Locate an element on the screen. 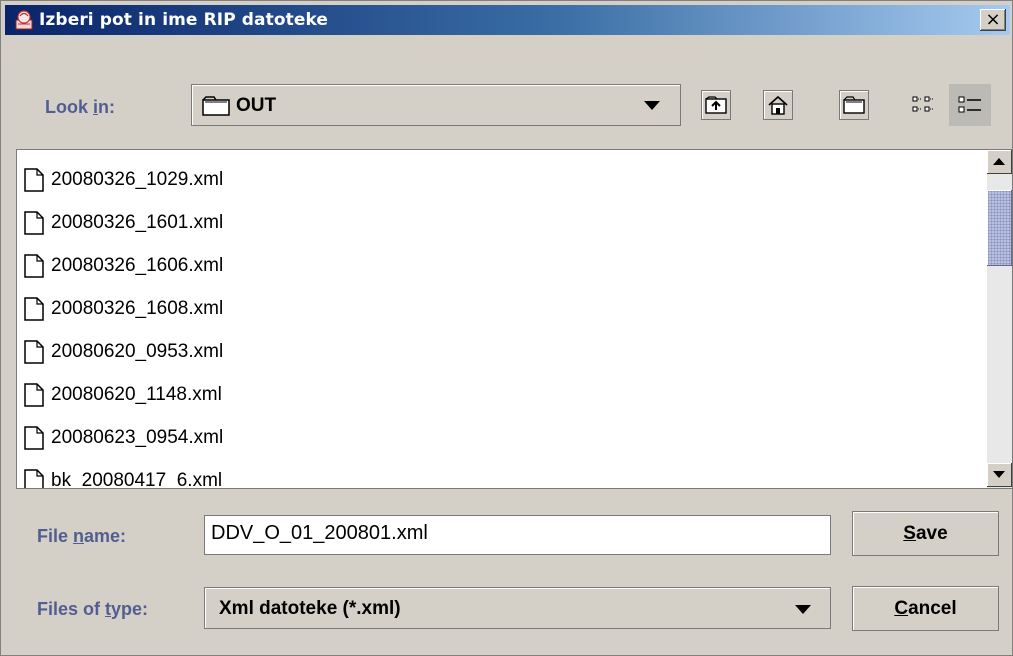 Image resolution: width=1013 pixels, height=656 pixels. save-mnemonic: S is located at coordinates (909, 533).